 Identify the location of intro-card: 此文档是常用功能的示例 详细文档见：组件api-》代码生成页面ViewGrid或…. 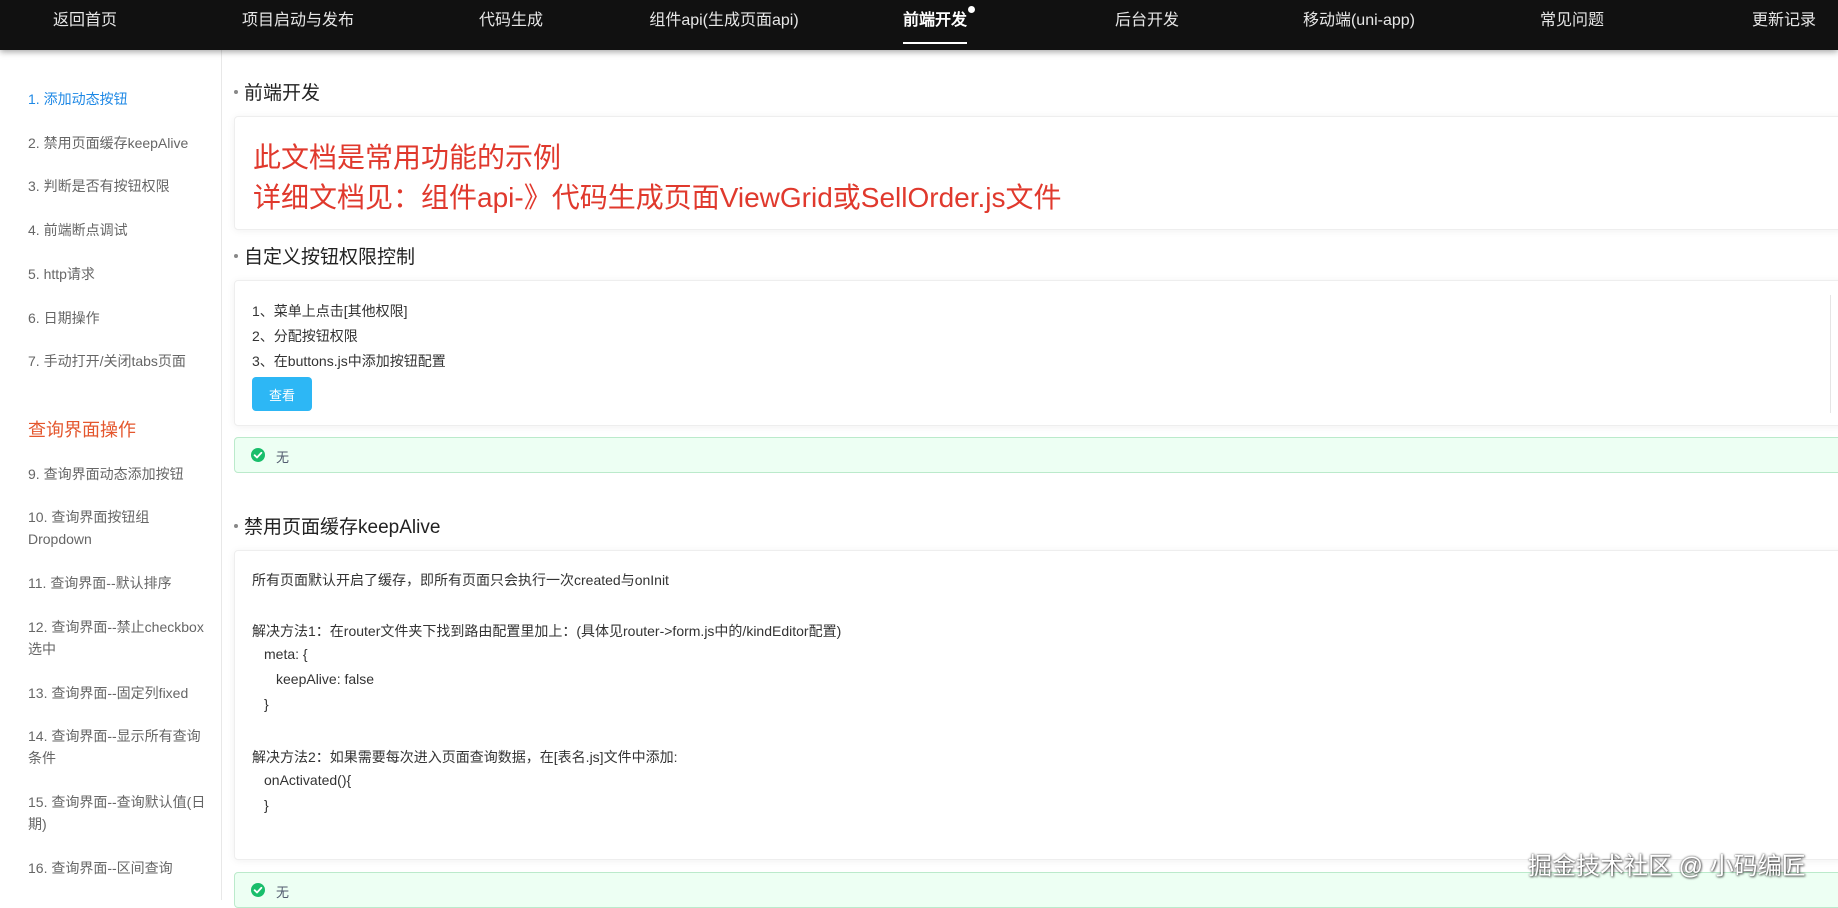
(1036, 173).